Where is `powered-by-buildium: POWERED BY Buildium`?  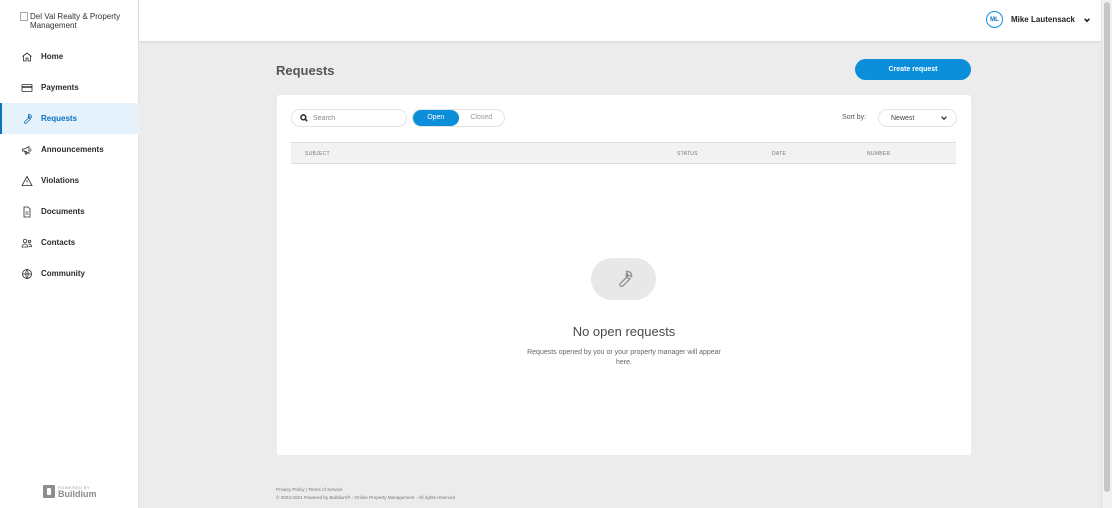 powered-by-buildium: POWERED BY Buildium is located at coordinates (70, 491).